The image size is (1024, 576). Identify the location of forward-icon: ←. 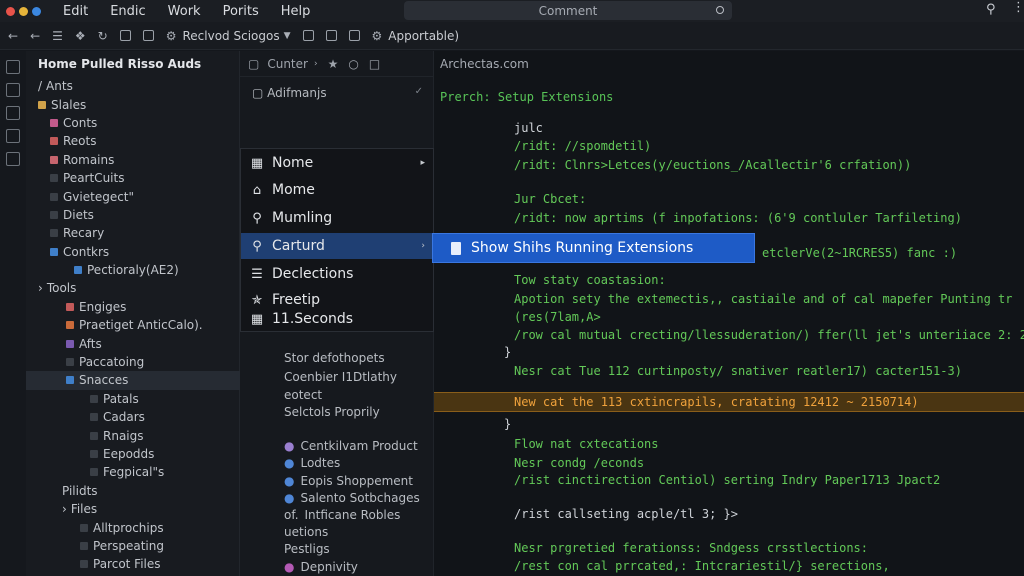
(35, 36).